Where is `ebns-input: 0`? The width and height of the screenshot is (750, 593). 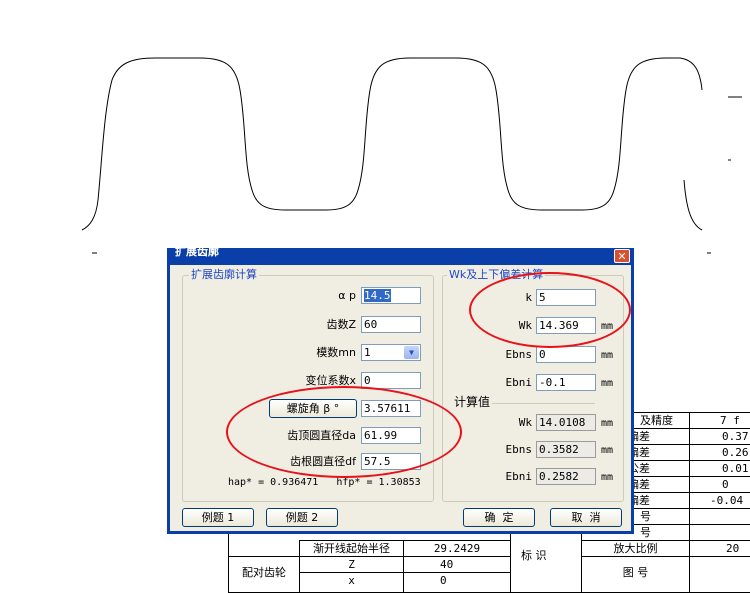 ebns-input: 0 is located at coordinates (566, 354).